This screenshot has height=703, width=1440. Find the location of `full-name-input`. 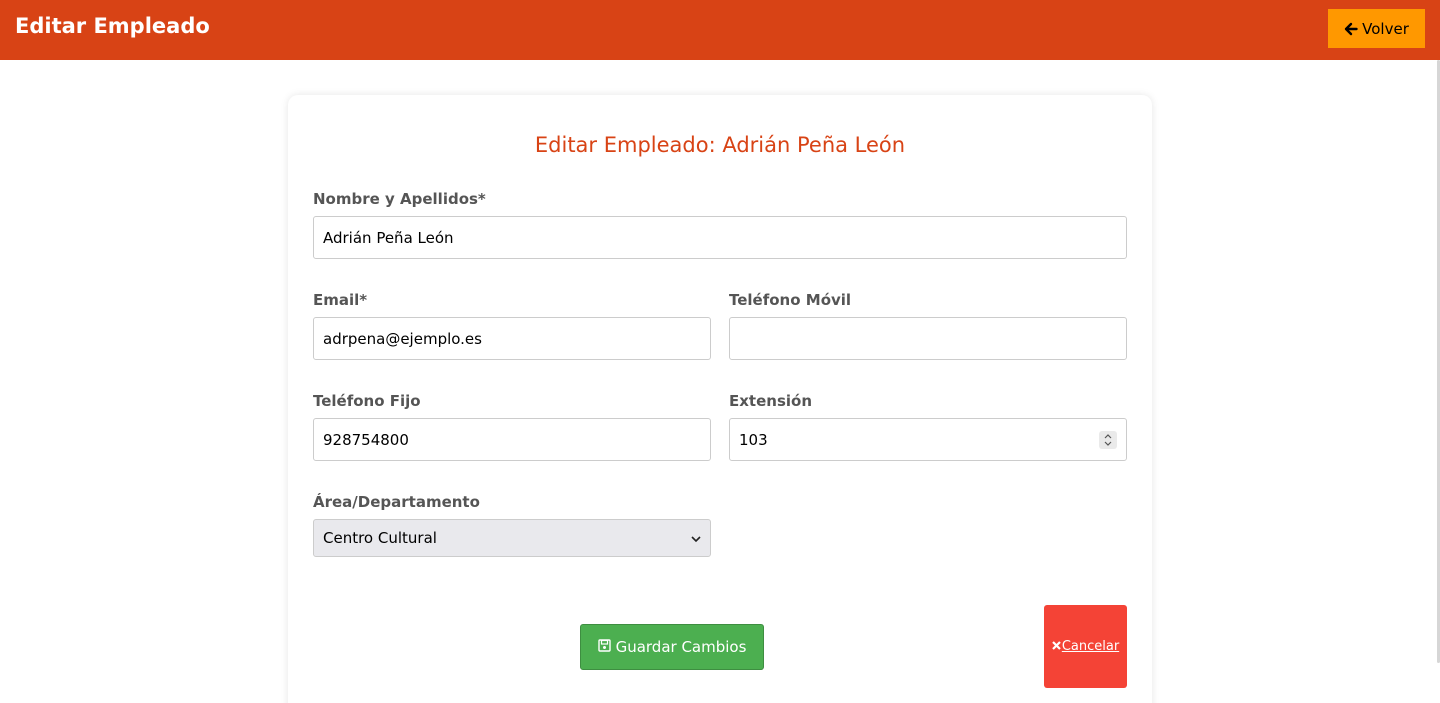

full-name-input is located at coordinates (720, 237).